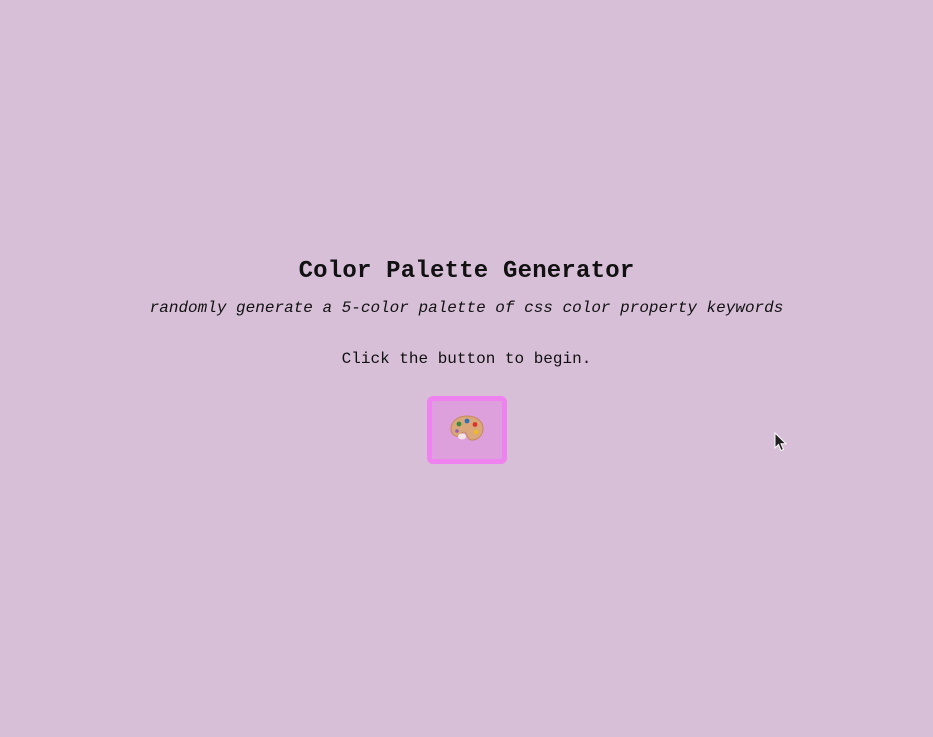 The image size is (933, 737). I want to click on page-title: Color Palette Generator, so click(466, 271).